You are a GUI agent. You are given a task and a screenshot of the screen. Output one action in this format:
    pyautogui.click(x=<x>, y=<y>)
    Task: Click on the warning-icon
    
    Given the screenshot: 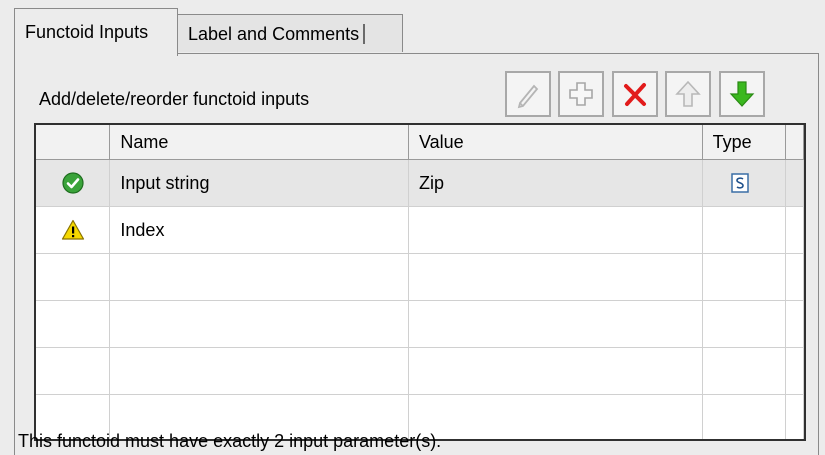 What is the action you would take?
    pyautogui.click(x=72, y=229)
    